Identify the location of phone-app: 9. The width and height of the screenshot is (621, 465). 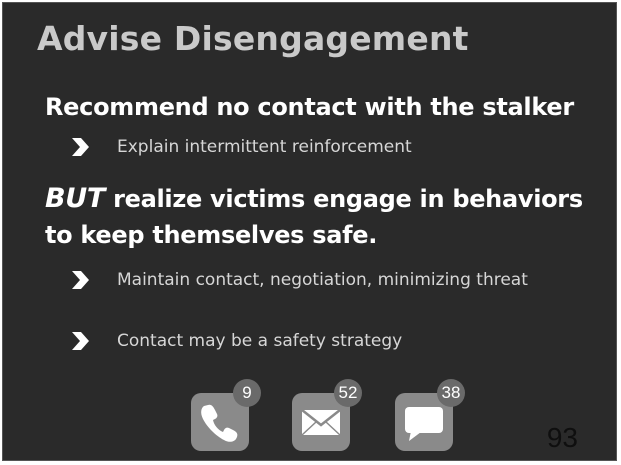
(226, 415).